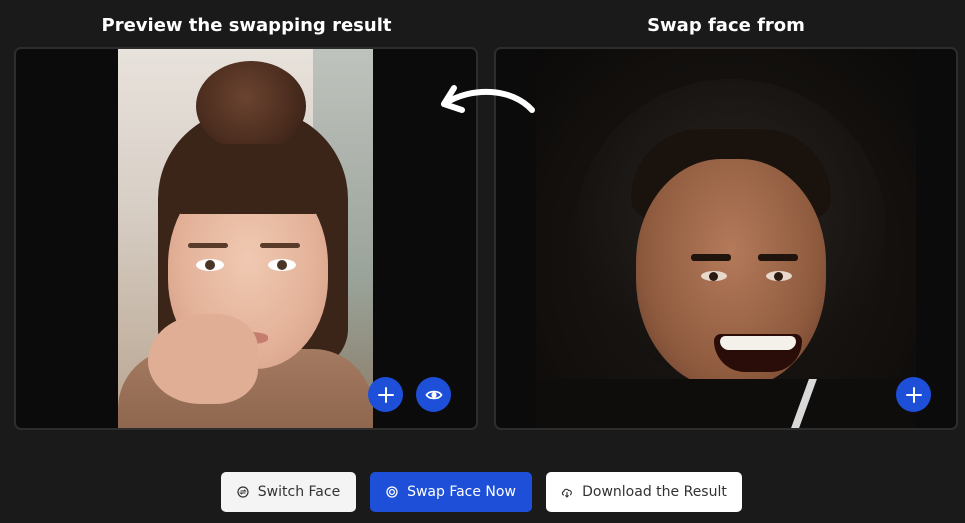 This screenshot has width=965, height=523. What do you see at coordinates (566, 493) in the screenshot?
I see `cloud-download-icon` at bounding box center [566, 493].